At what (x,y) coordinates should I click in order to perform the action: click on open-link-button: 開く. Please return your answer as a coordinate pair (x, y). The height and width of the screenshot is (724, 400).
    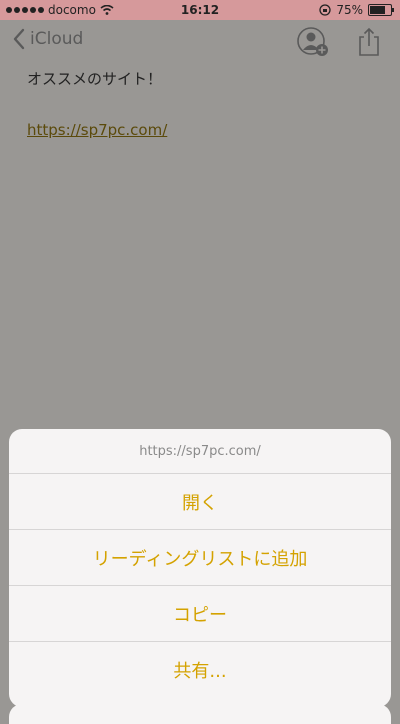
    Looking at the image, I should click on (200, 502).